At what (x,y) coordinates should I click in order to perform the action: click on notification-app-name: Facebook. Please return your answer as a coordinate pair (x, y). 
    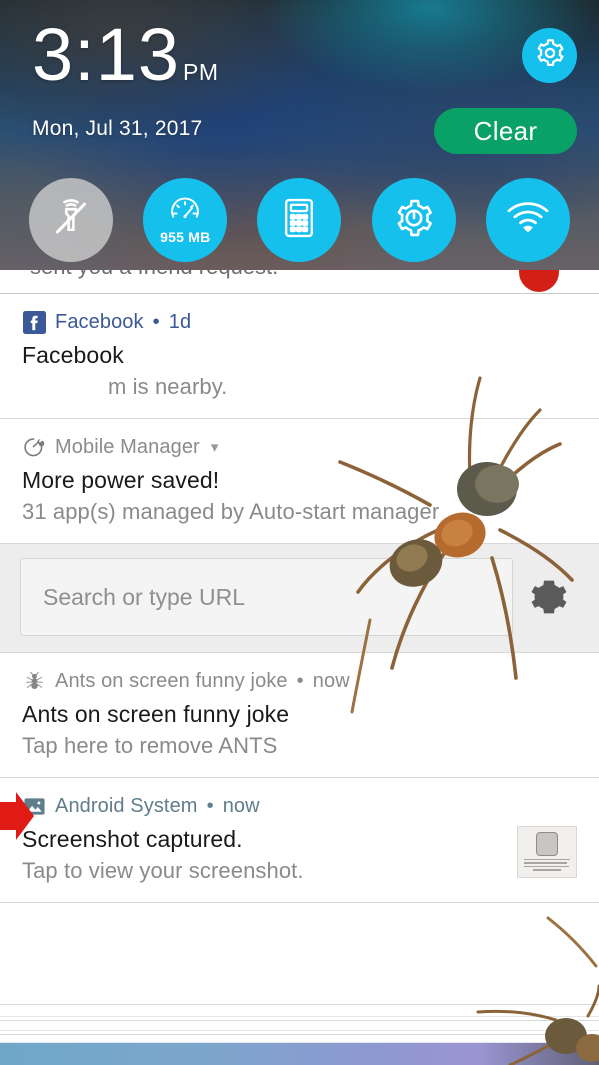
    Looking at the image, I should click on (99, 321).